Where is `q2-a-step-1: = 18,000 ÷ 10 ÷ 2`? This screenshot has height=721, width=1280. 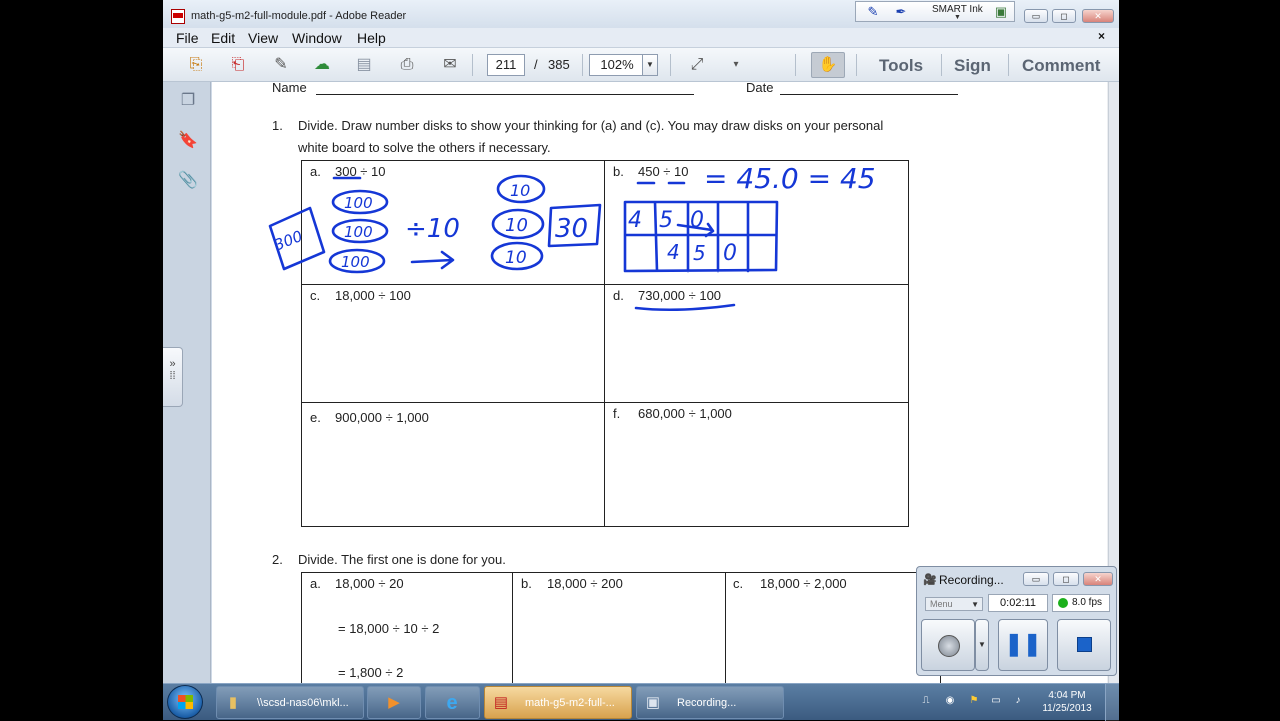
q2-a-step-1: = 18,000 ÷ 10 ÷ 2 is located at coordinates (389, 628).